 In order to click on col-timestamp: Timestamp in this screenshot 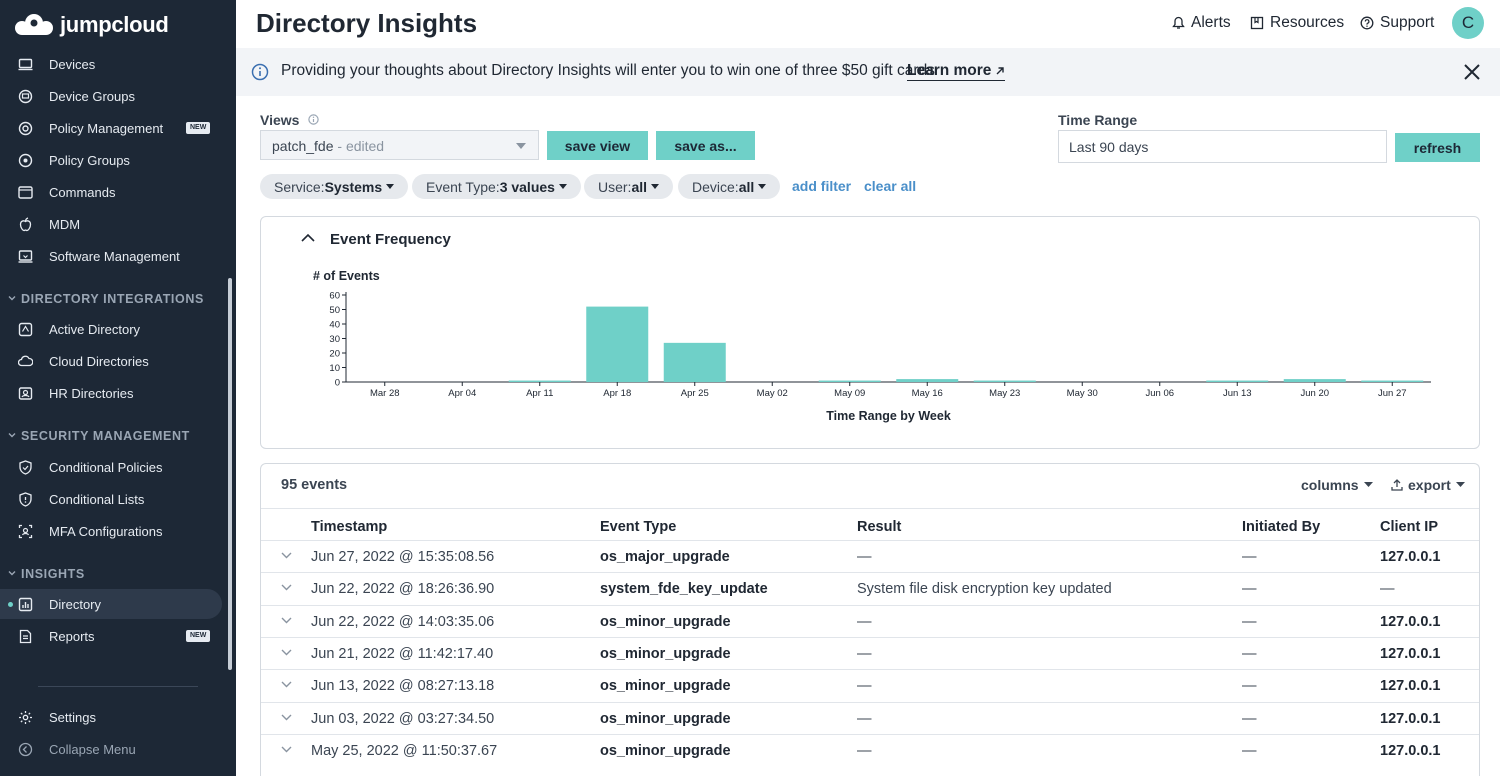, I will do `click(349, 527)`.